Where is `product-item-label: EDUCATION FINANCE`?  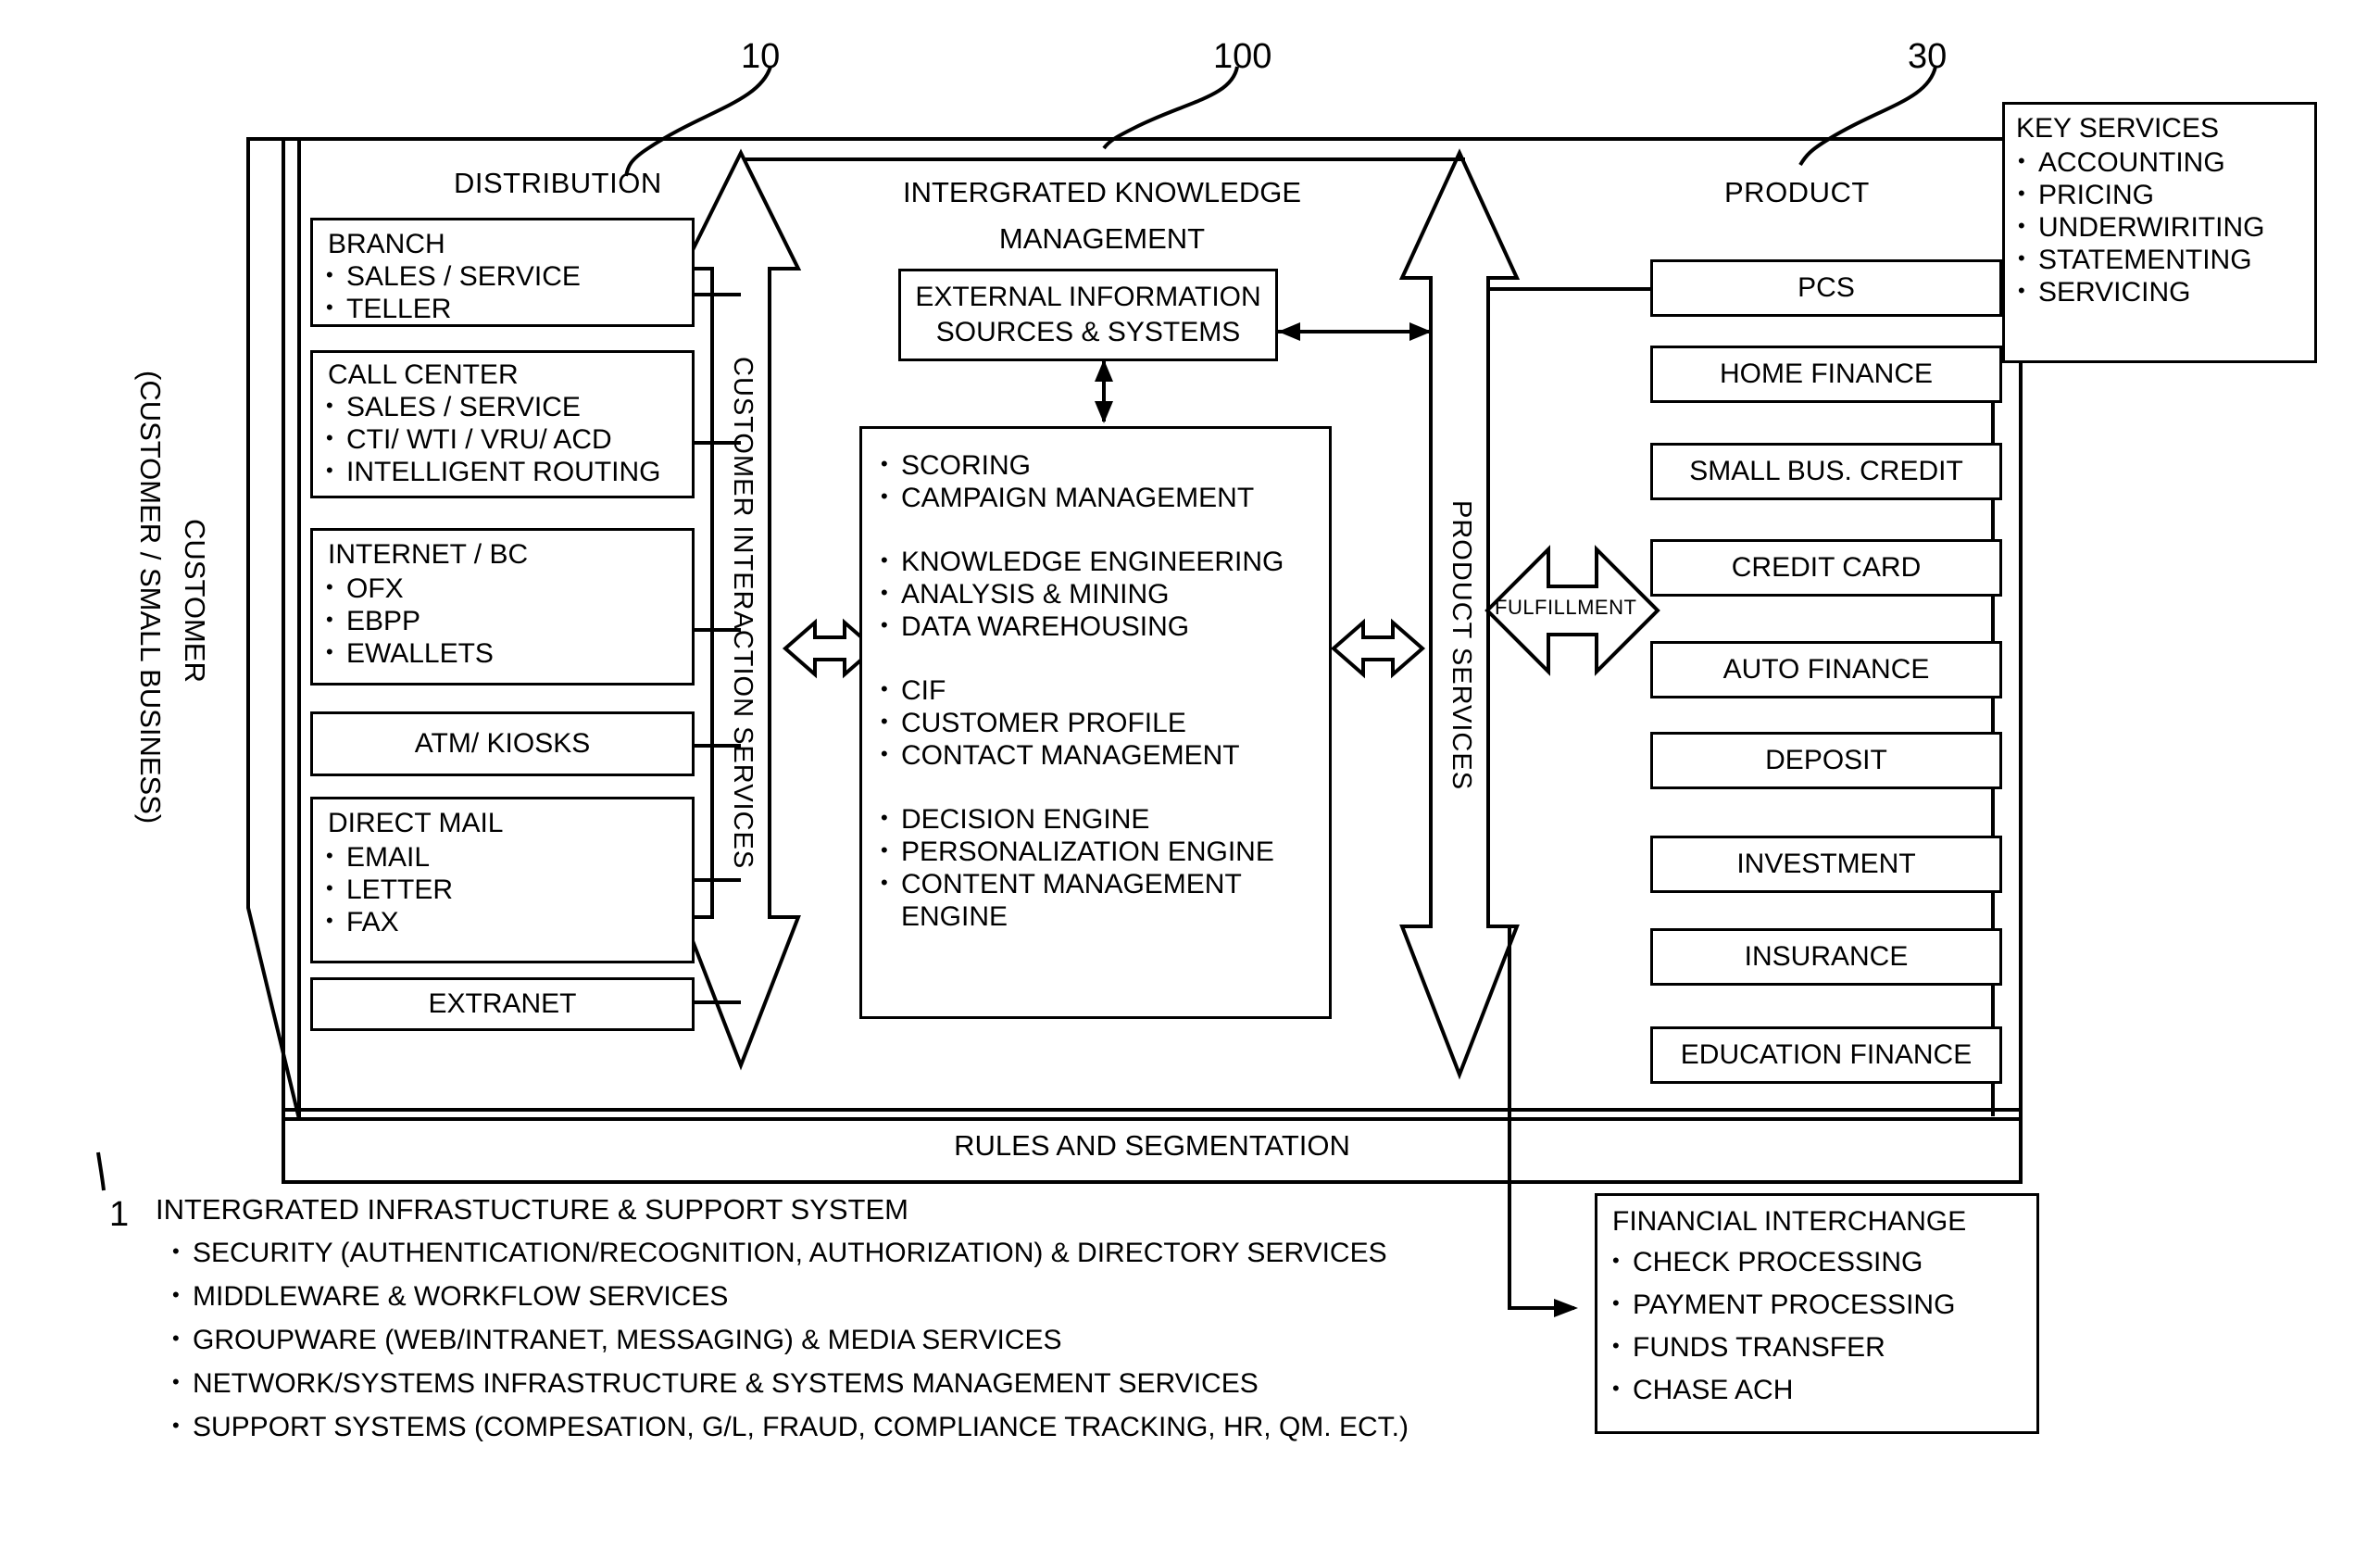 product-item-label: EDUCATION FINANCE is located at coordinates (1826, 1054).